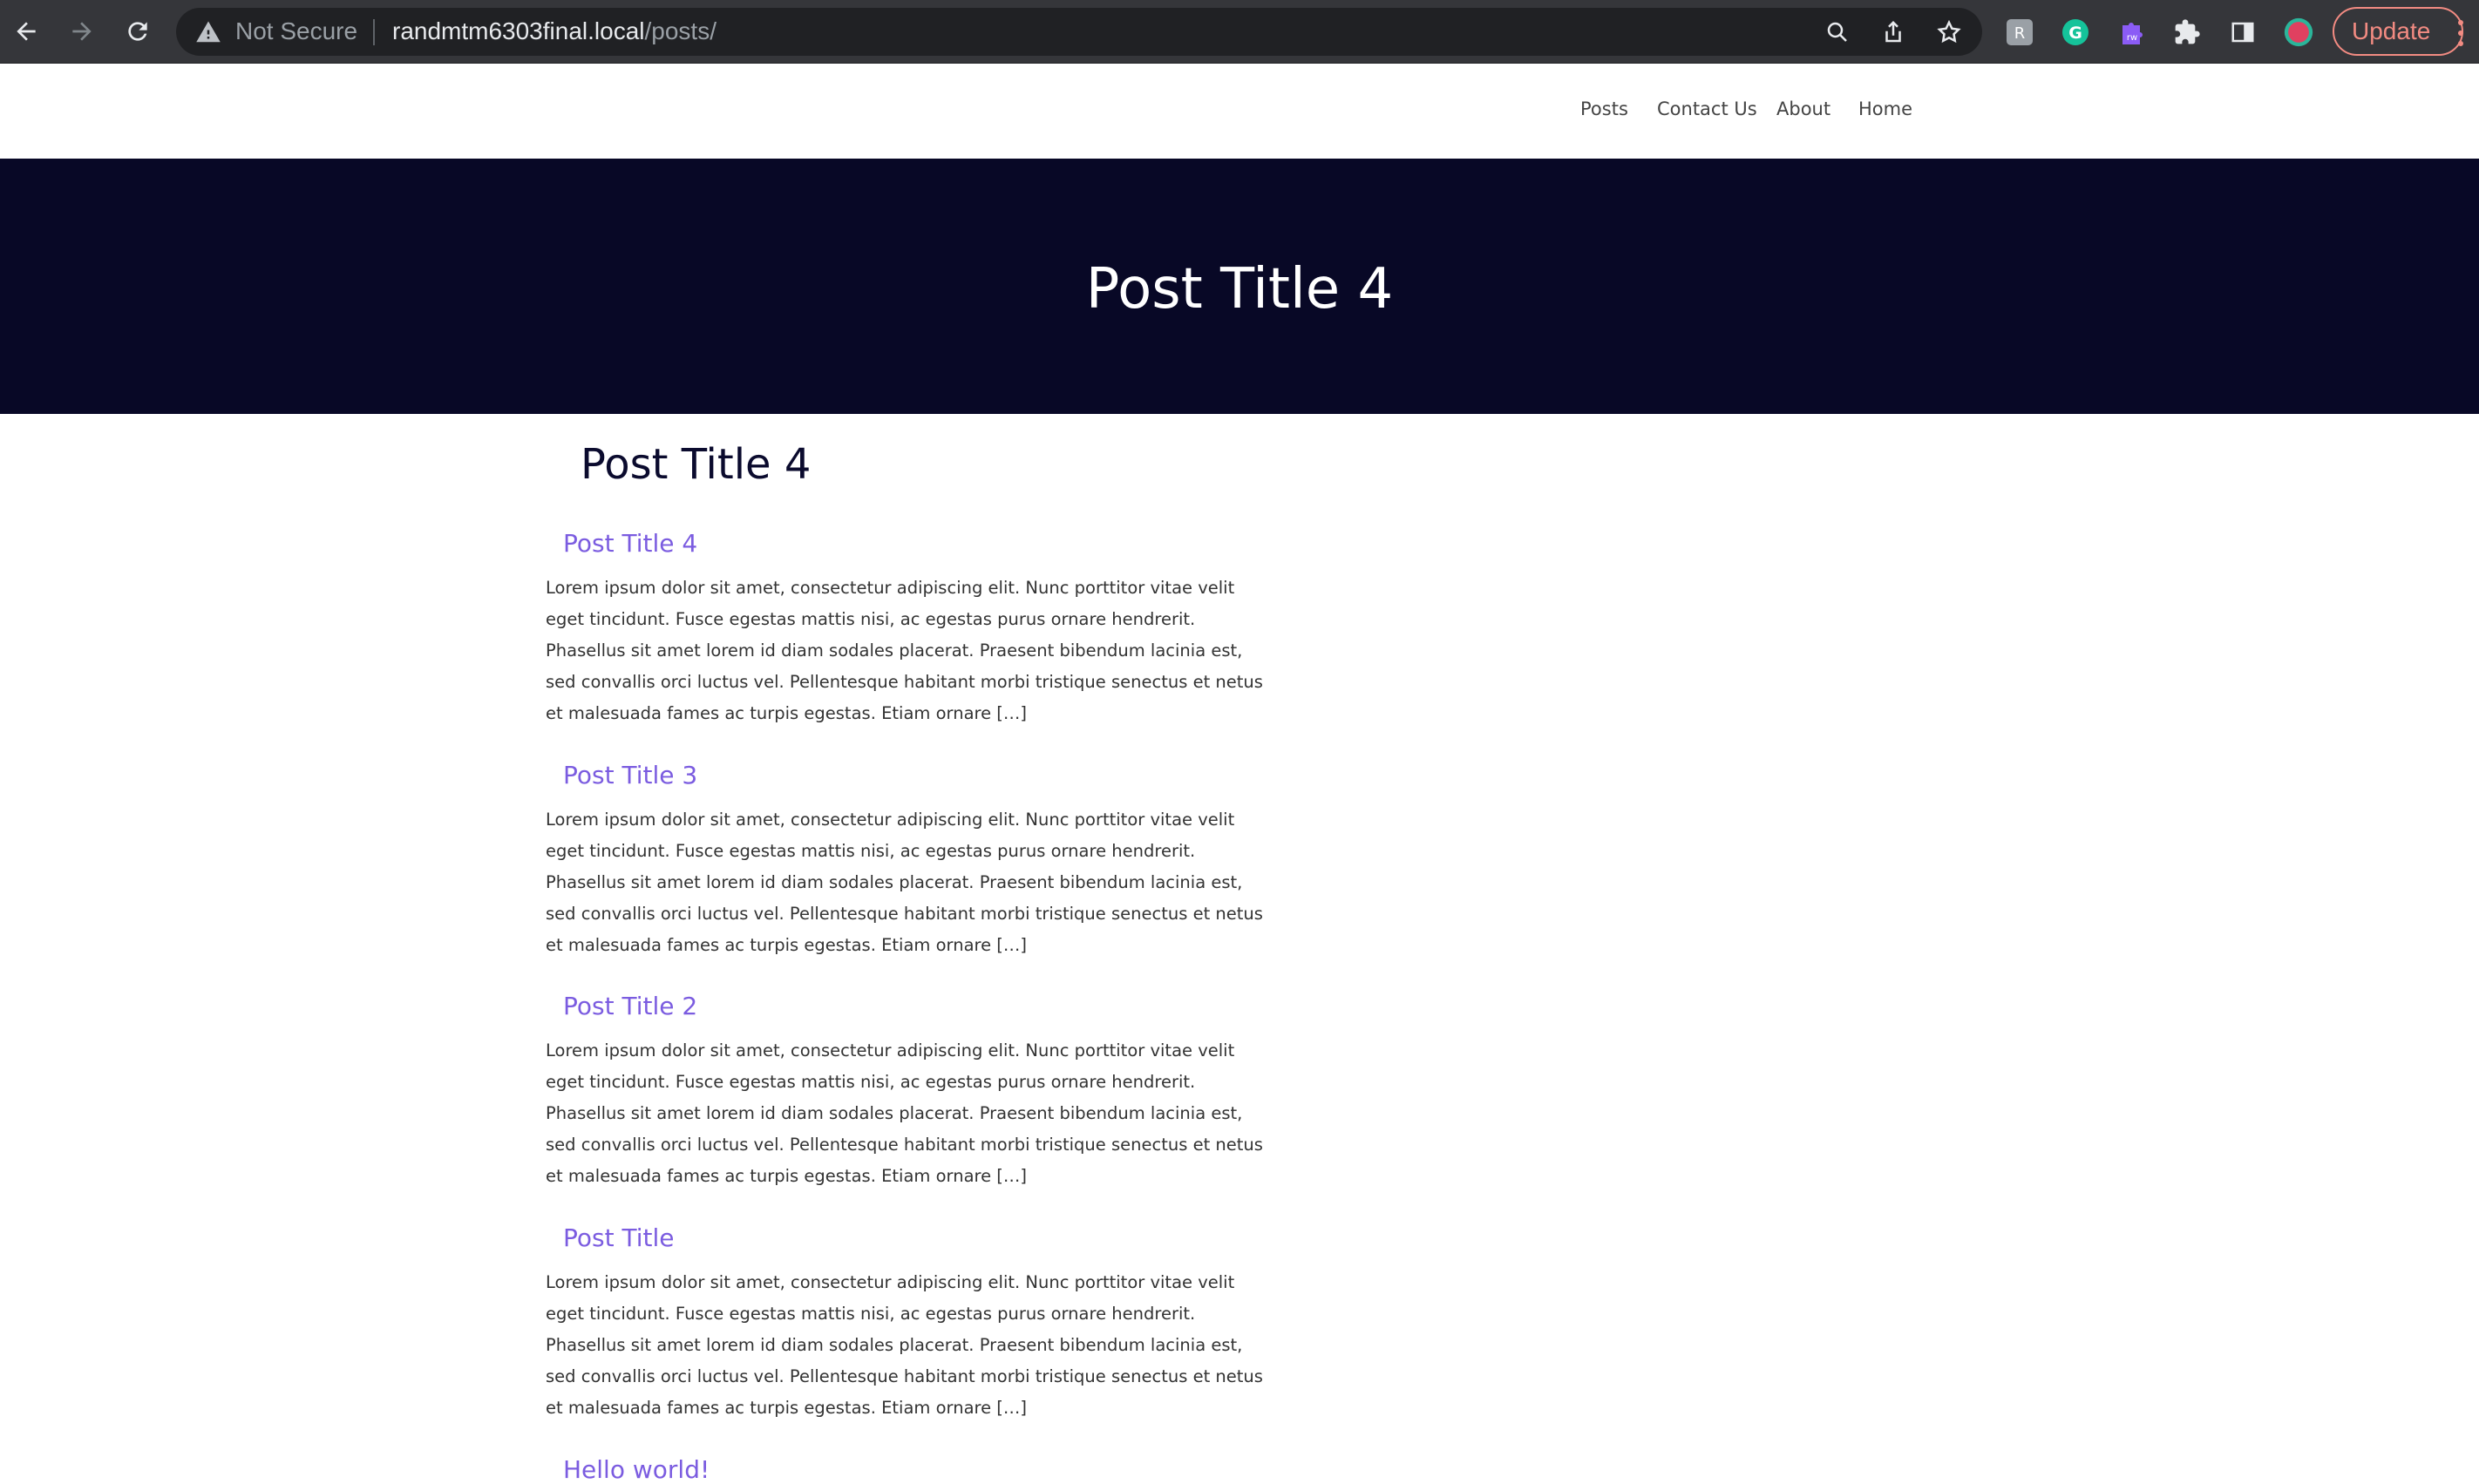 The width and height of the screenshot is (2479, 1484). I want to click on back-button, so click(26, 31).